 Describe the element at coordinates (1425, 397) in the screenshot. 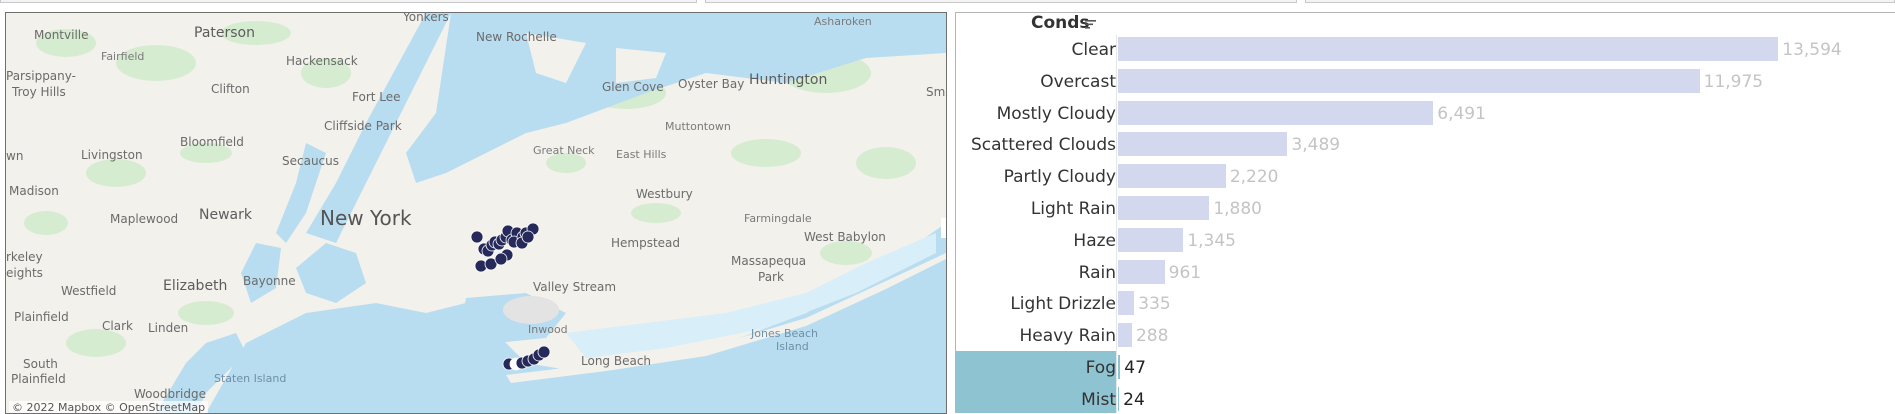

I see `bar-row: Mist 24` at that location.